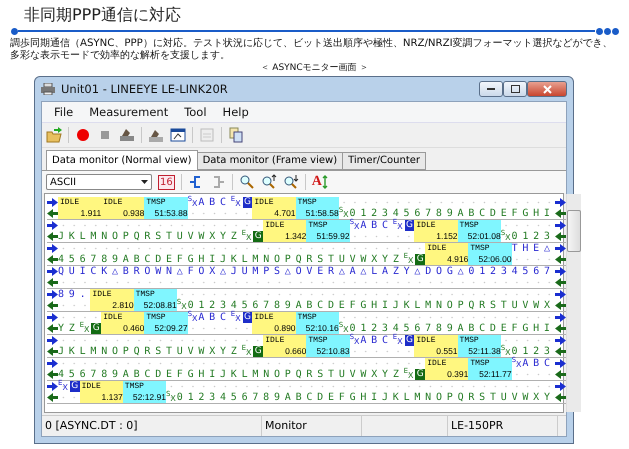 The height and width of the screenshot is (449, 629). What do you see at coordinates (573, 303) in the screenshot?
I see `scrollbar` at bounding box center [573, 303].